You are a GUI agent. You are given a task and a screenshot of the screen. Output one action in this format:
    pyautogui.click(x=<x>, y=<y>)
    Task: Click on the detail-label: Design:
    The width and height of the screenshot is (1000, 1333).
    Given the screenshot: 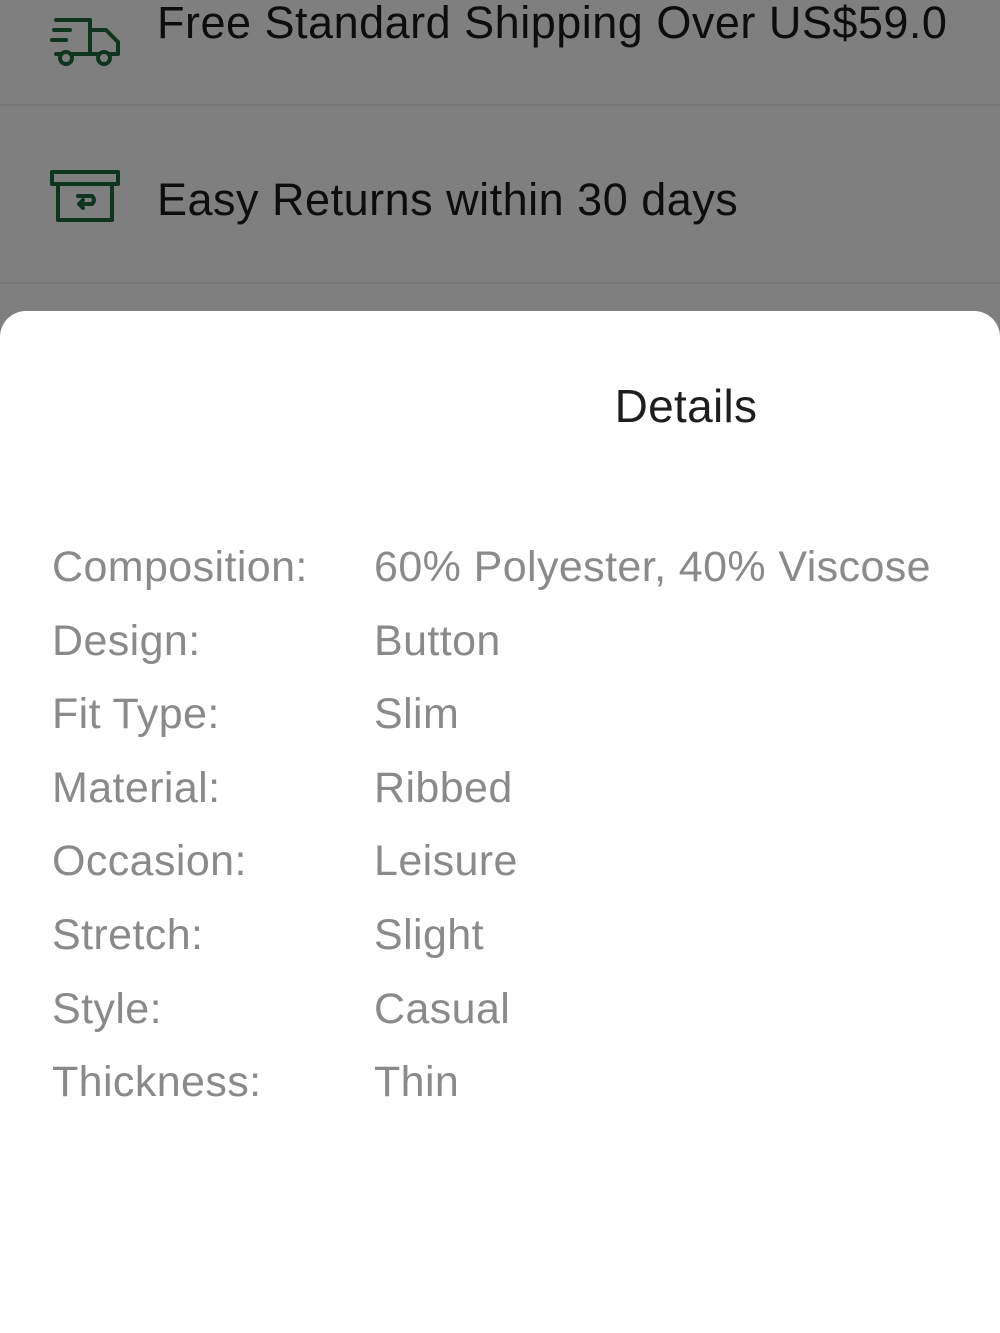 What is the action you would take?
    pyautogui.click(x=126, y=640)
    